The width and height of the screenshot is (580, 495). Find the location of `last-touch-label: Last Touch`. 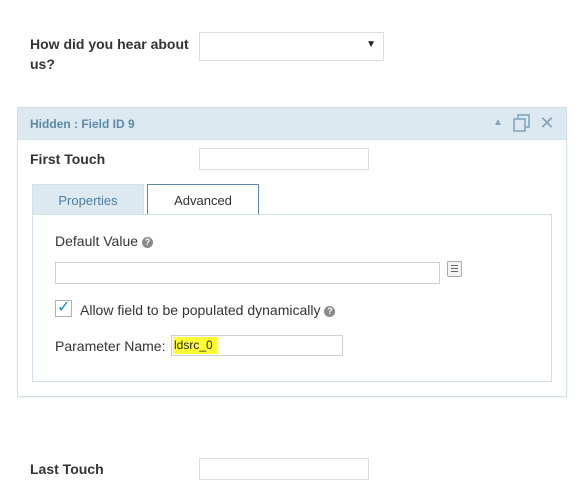

last-touch-label: Last Touch is located at coordinates (67, 469).